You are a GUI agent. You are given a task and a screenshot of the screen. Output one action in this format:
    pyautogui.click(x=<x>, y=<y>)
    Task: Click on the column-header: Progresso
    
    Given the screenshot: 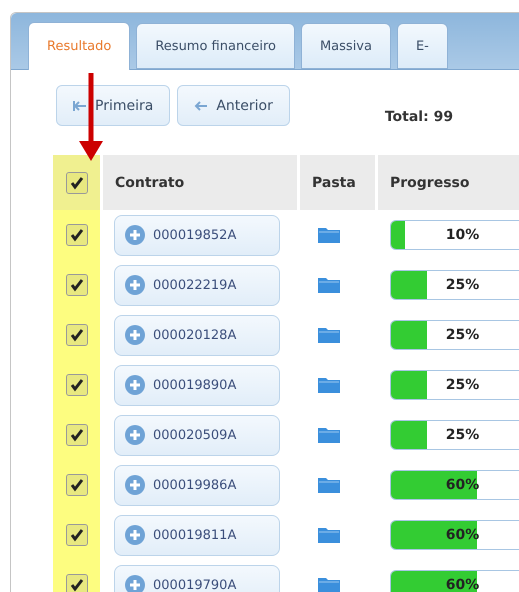 What is the action you would take?
    pyautogui.click(x=447, y=182)
    